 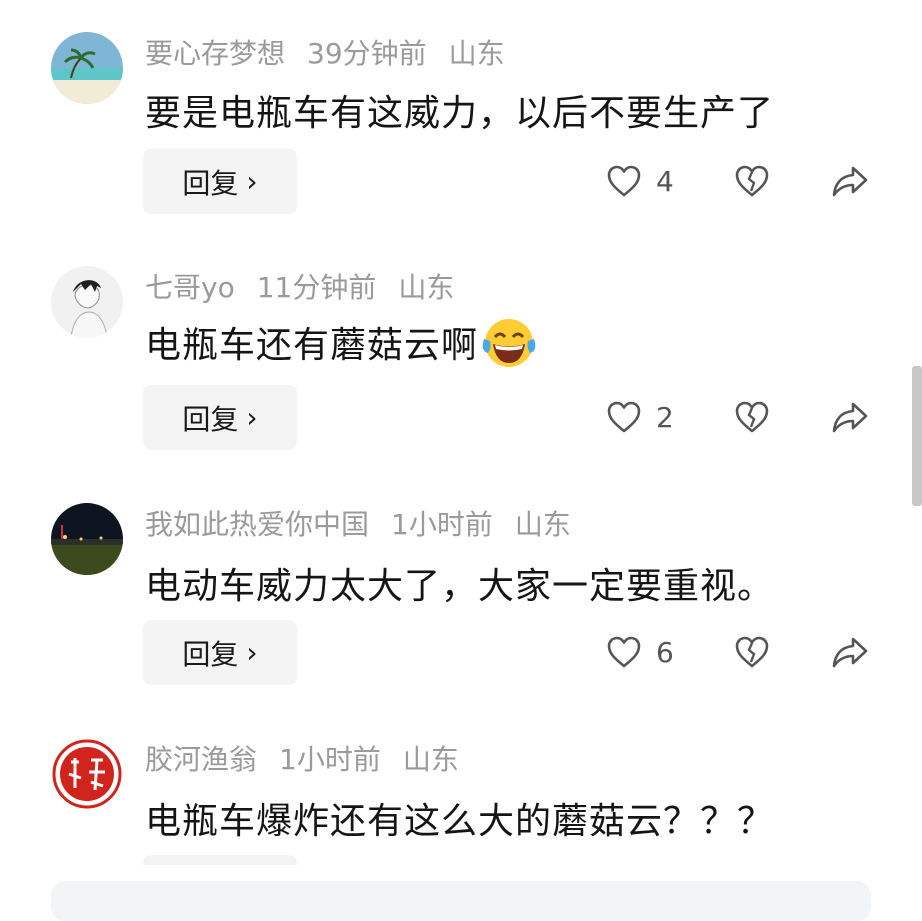 I want to click on comment-text-body: 电瓶车还有蘑菇云啊, so click(x=312, y=345).